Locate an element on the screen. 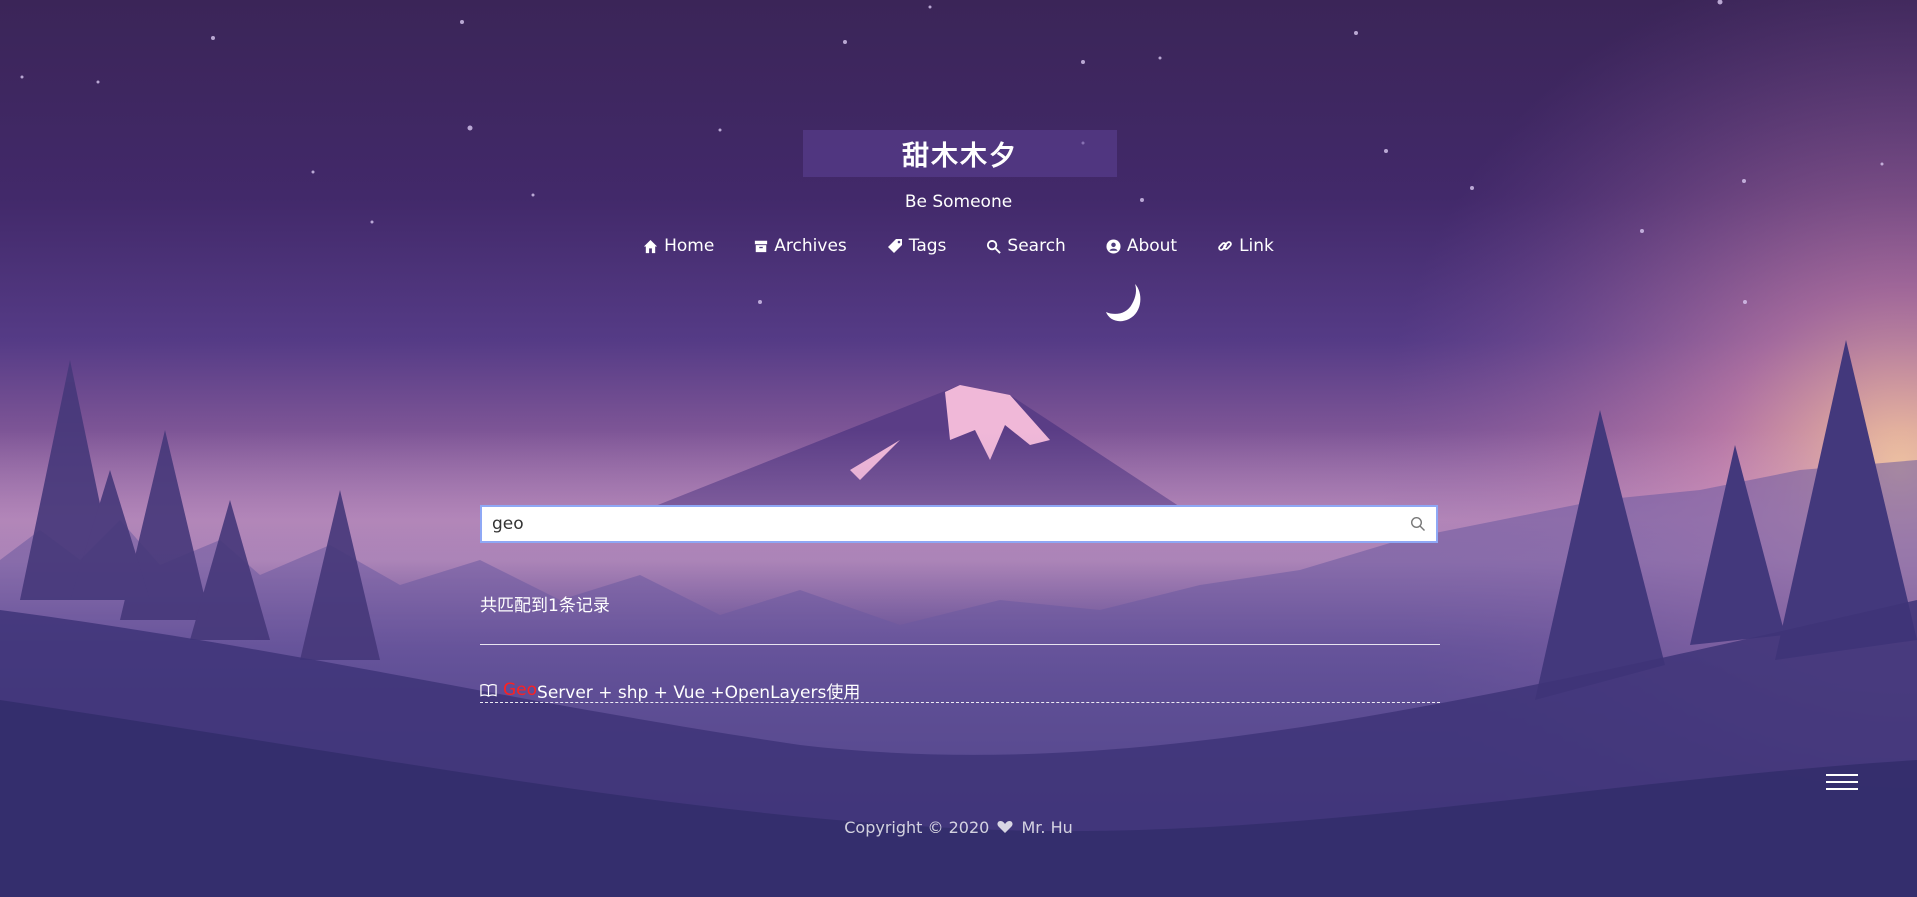  nav-item-archives: Archives is located at coordinates (800, 246).